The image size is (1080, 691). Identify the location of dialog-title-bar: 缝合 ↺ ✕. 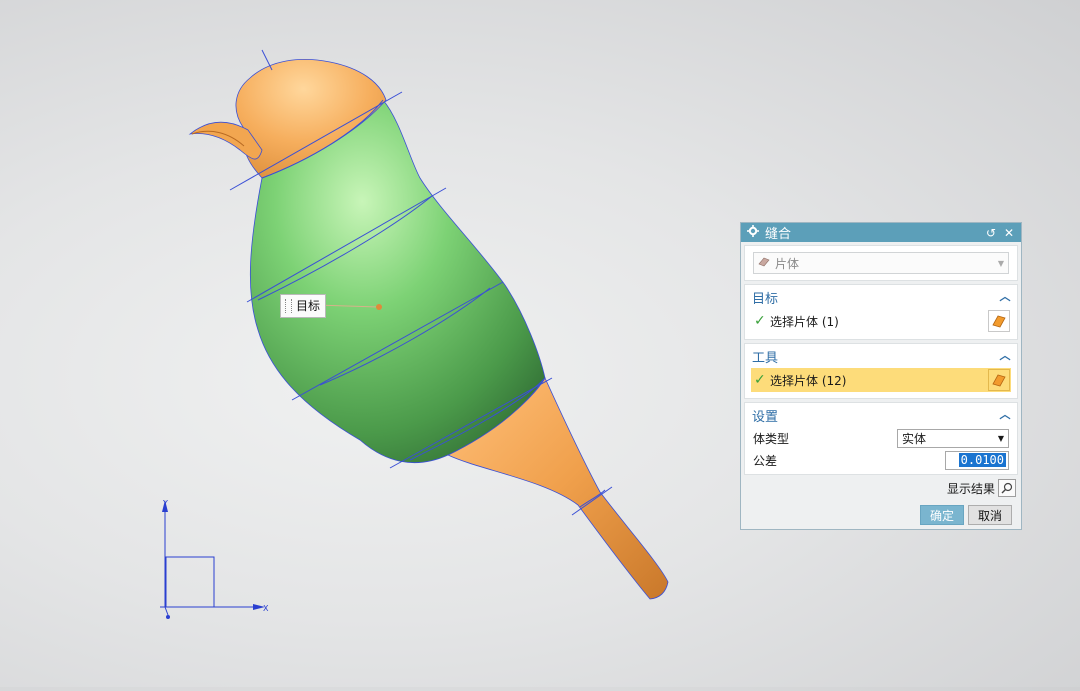
(881, 232).